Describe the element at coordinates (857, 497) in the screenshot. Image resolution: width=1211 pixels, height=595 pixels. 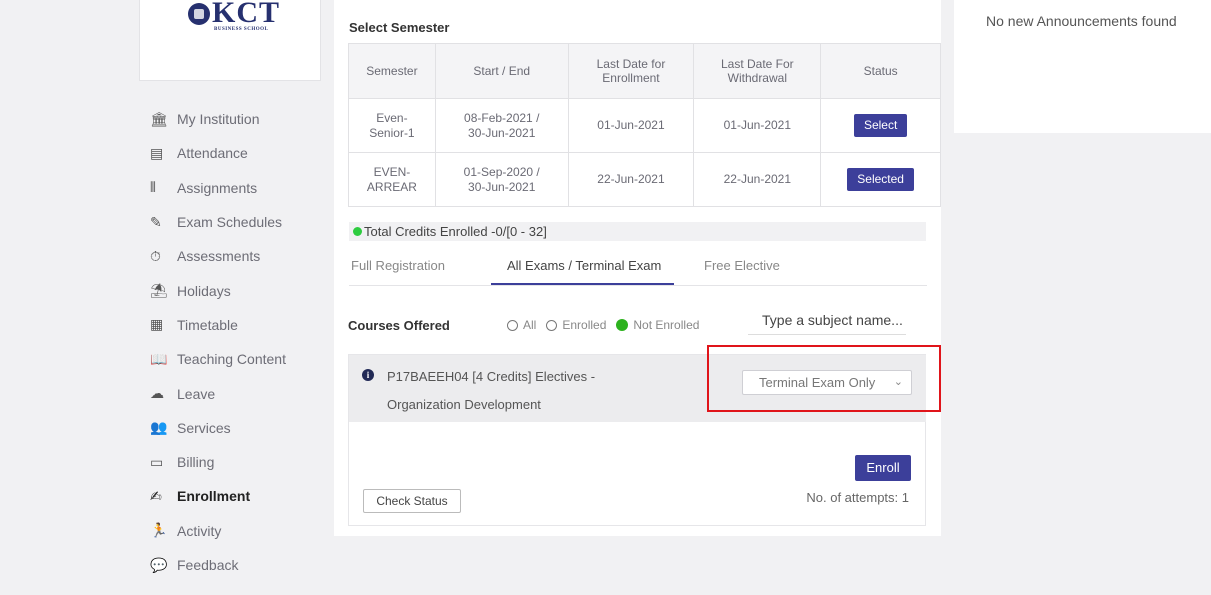
I see `attempts-count: No. of attempts: 1` at that location.